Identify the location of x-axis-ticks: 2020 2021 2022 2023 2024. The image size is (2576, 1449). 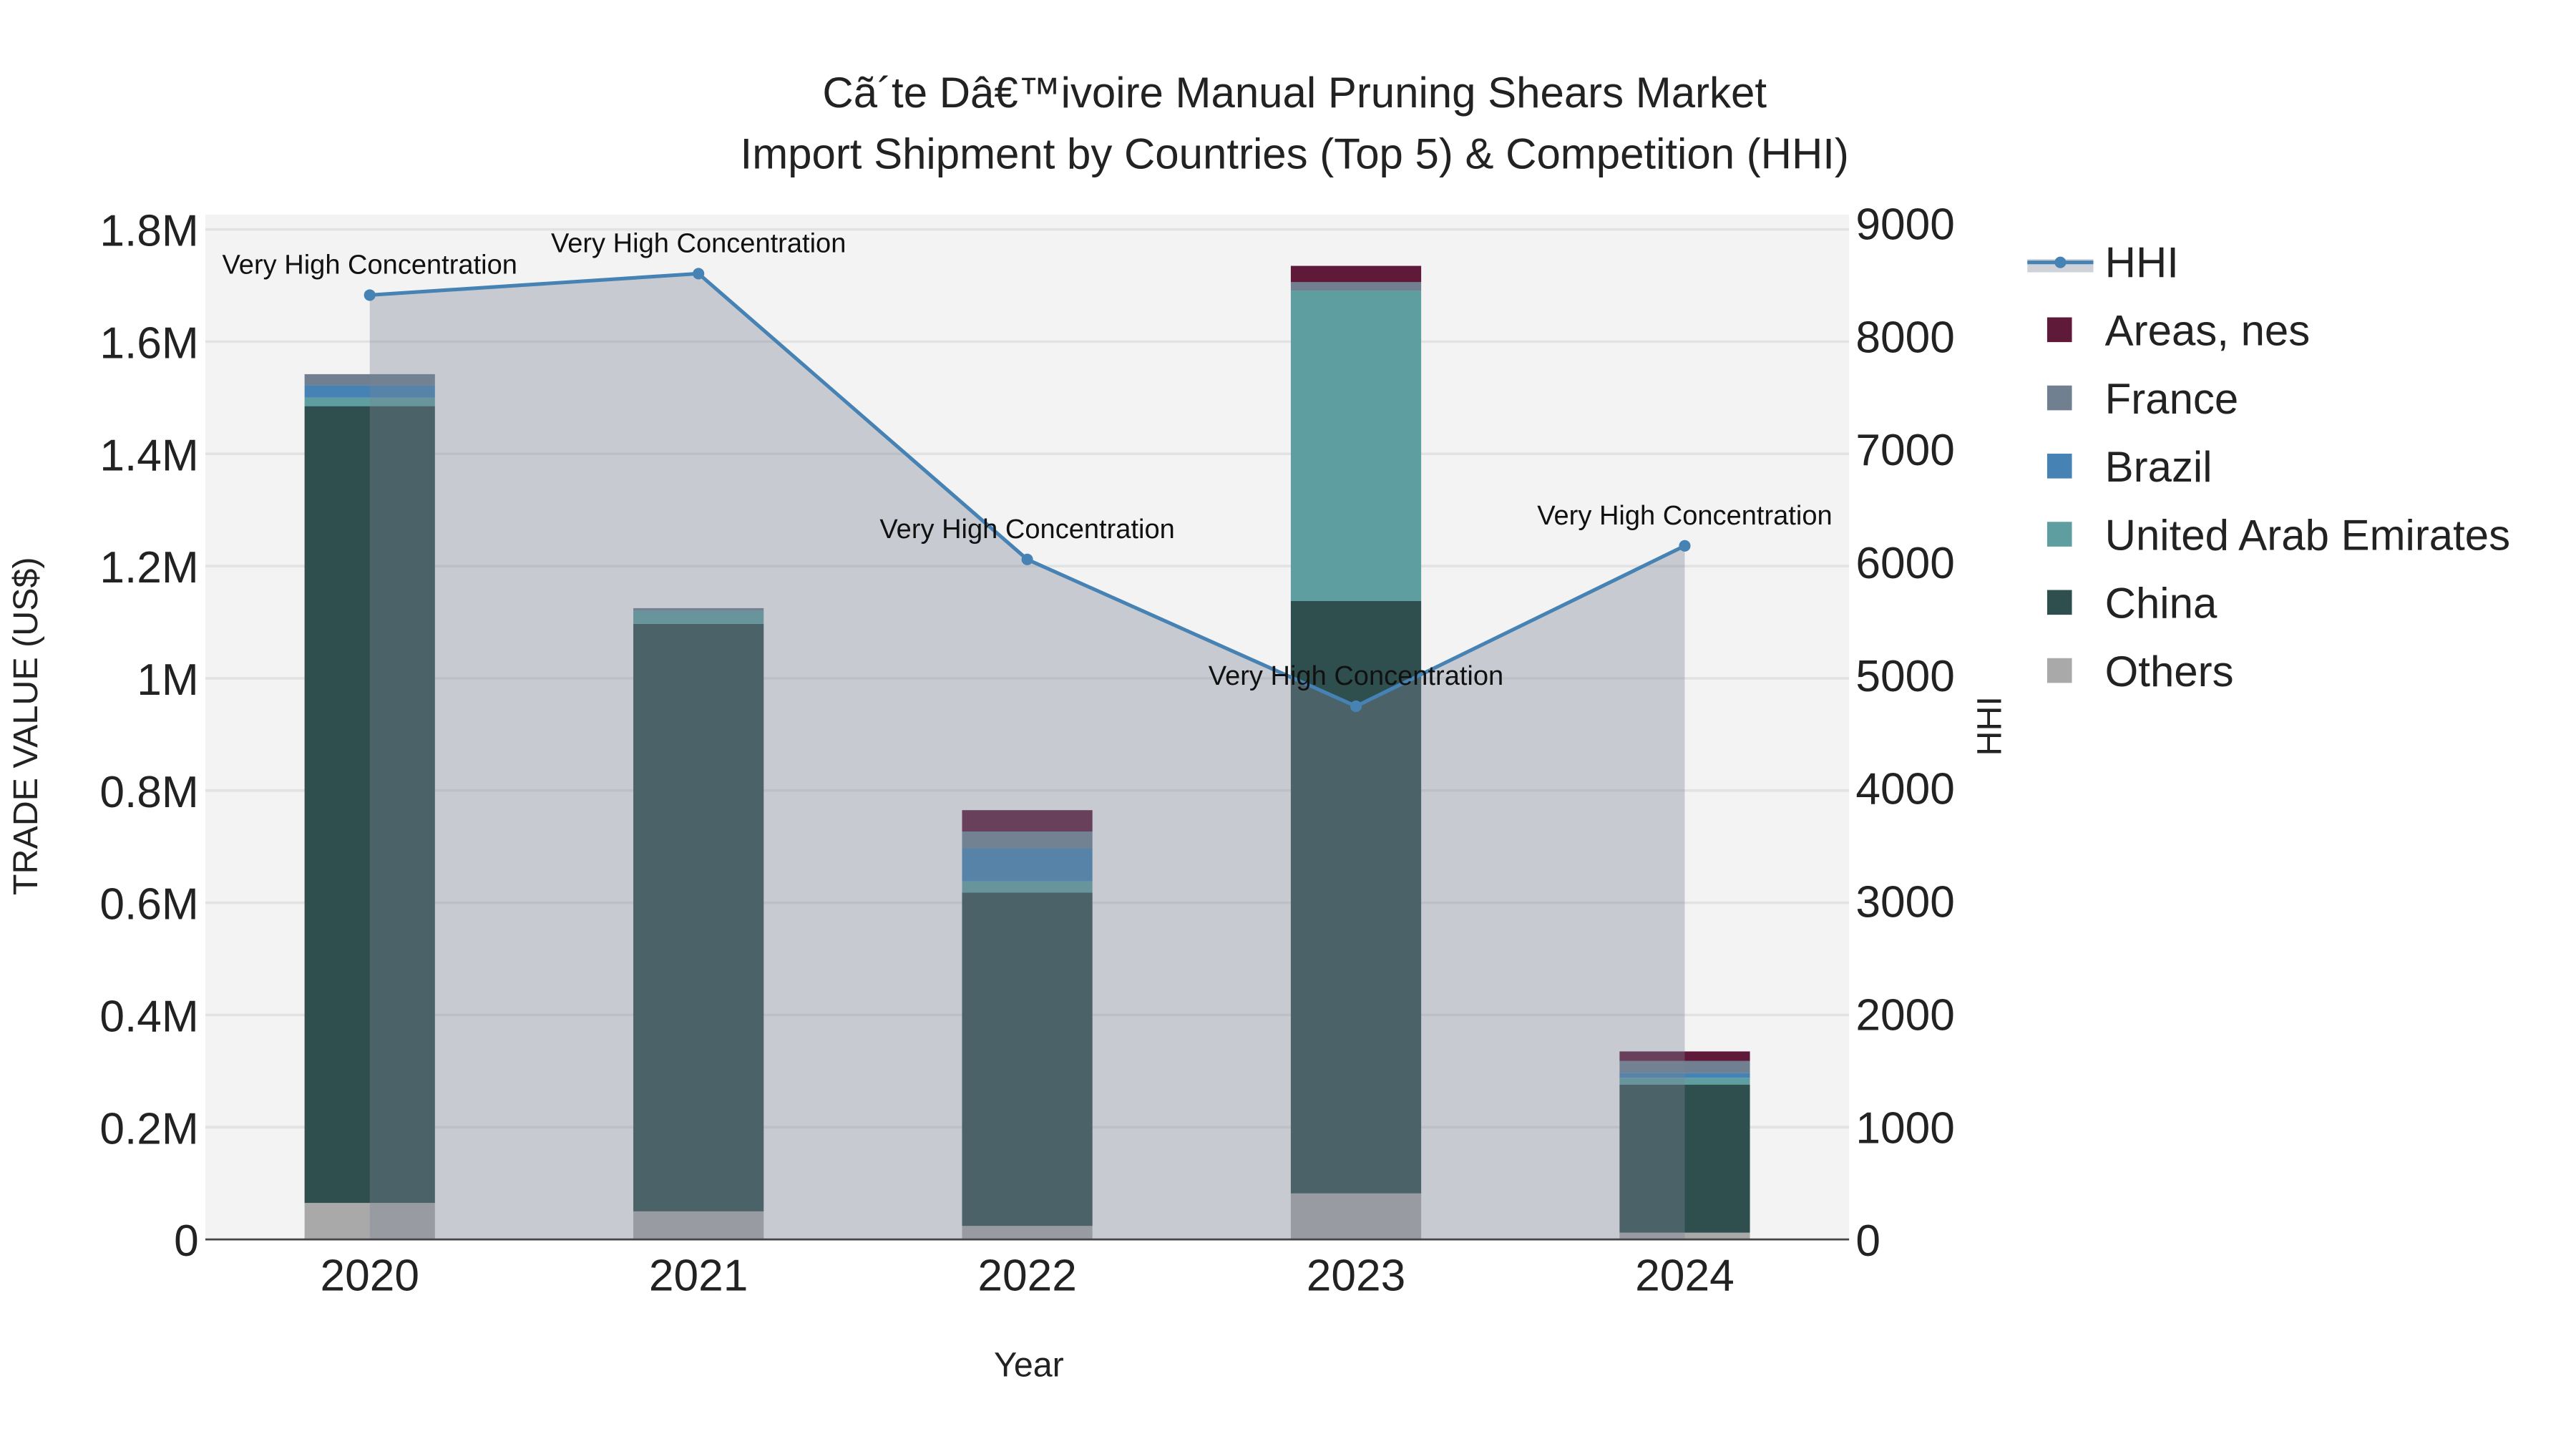
(1027, 1276).